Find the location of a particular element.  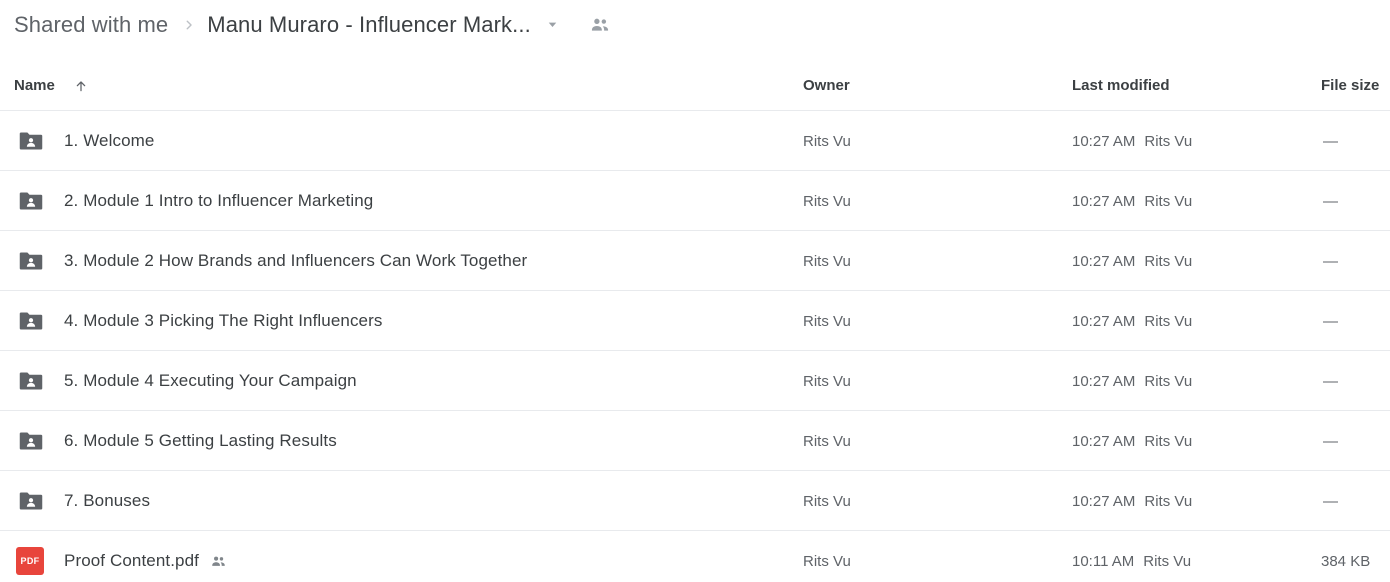

row-file-name-label: 1. Welcome is located at coordinates (109, 140).